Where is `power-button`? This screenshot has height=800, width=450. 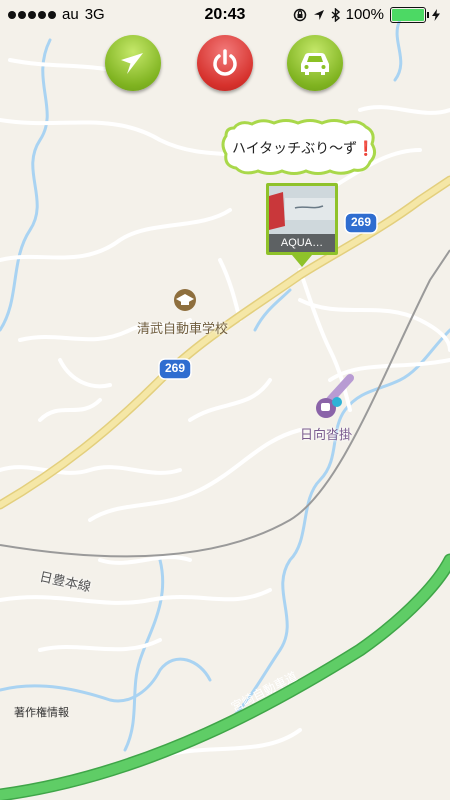 power-button is located at coordinates (225, 63).